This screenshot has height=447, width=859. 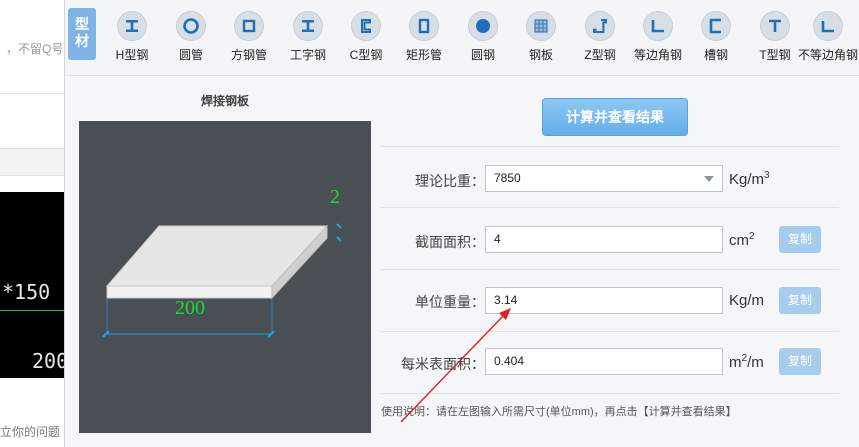 I want to click on weight-copy-button: 复制, so click(x=800, y=300).